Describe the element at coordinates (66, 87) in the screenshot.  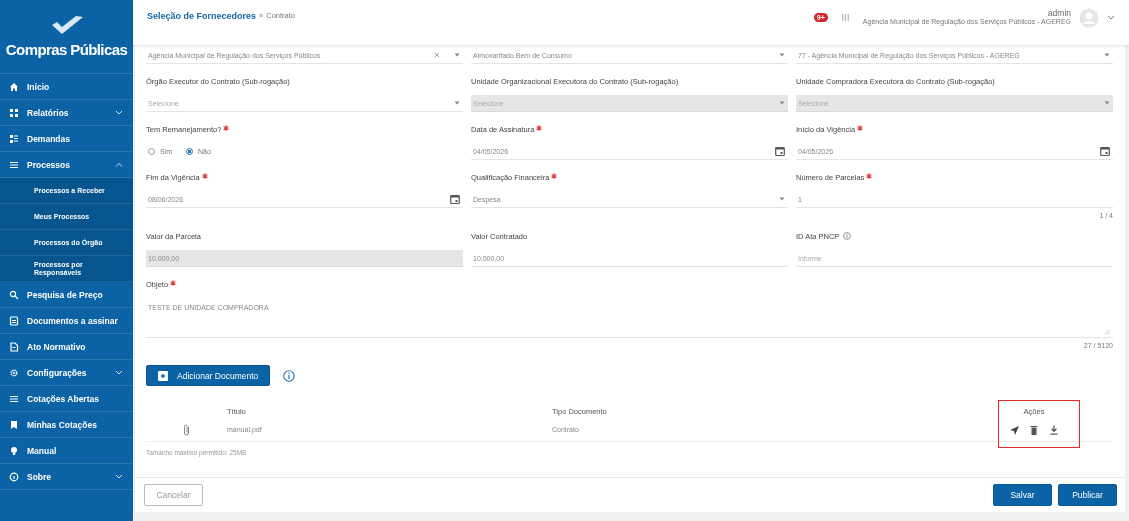
I see `sidebar-item: Início` at that location.